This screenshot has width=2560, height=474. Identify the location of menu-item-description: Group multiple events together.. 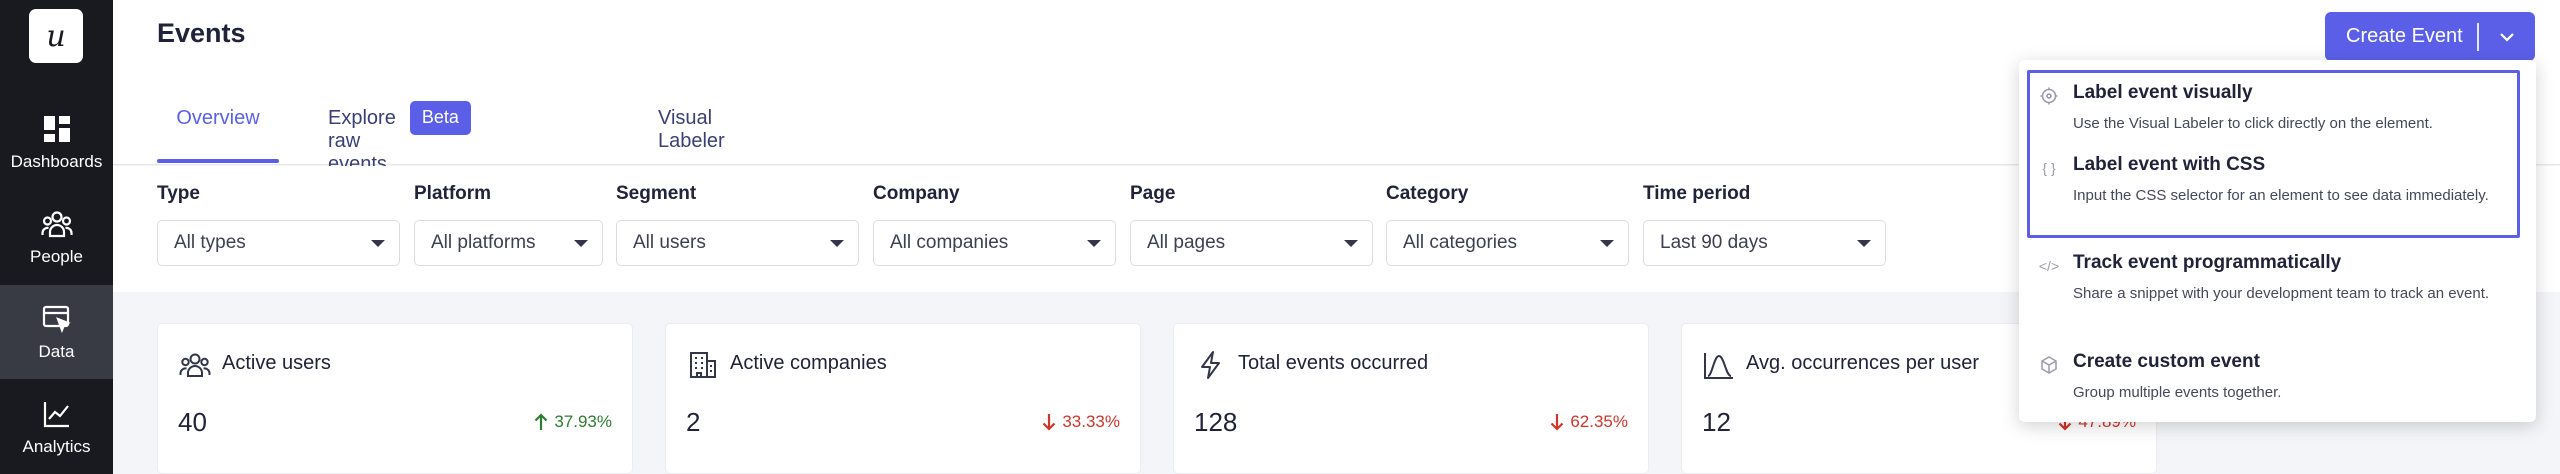
(2177, 392).